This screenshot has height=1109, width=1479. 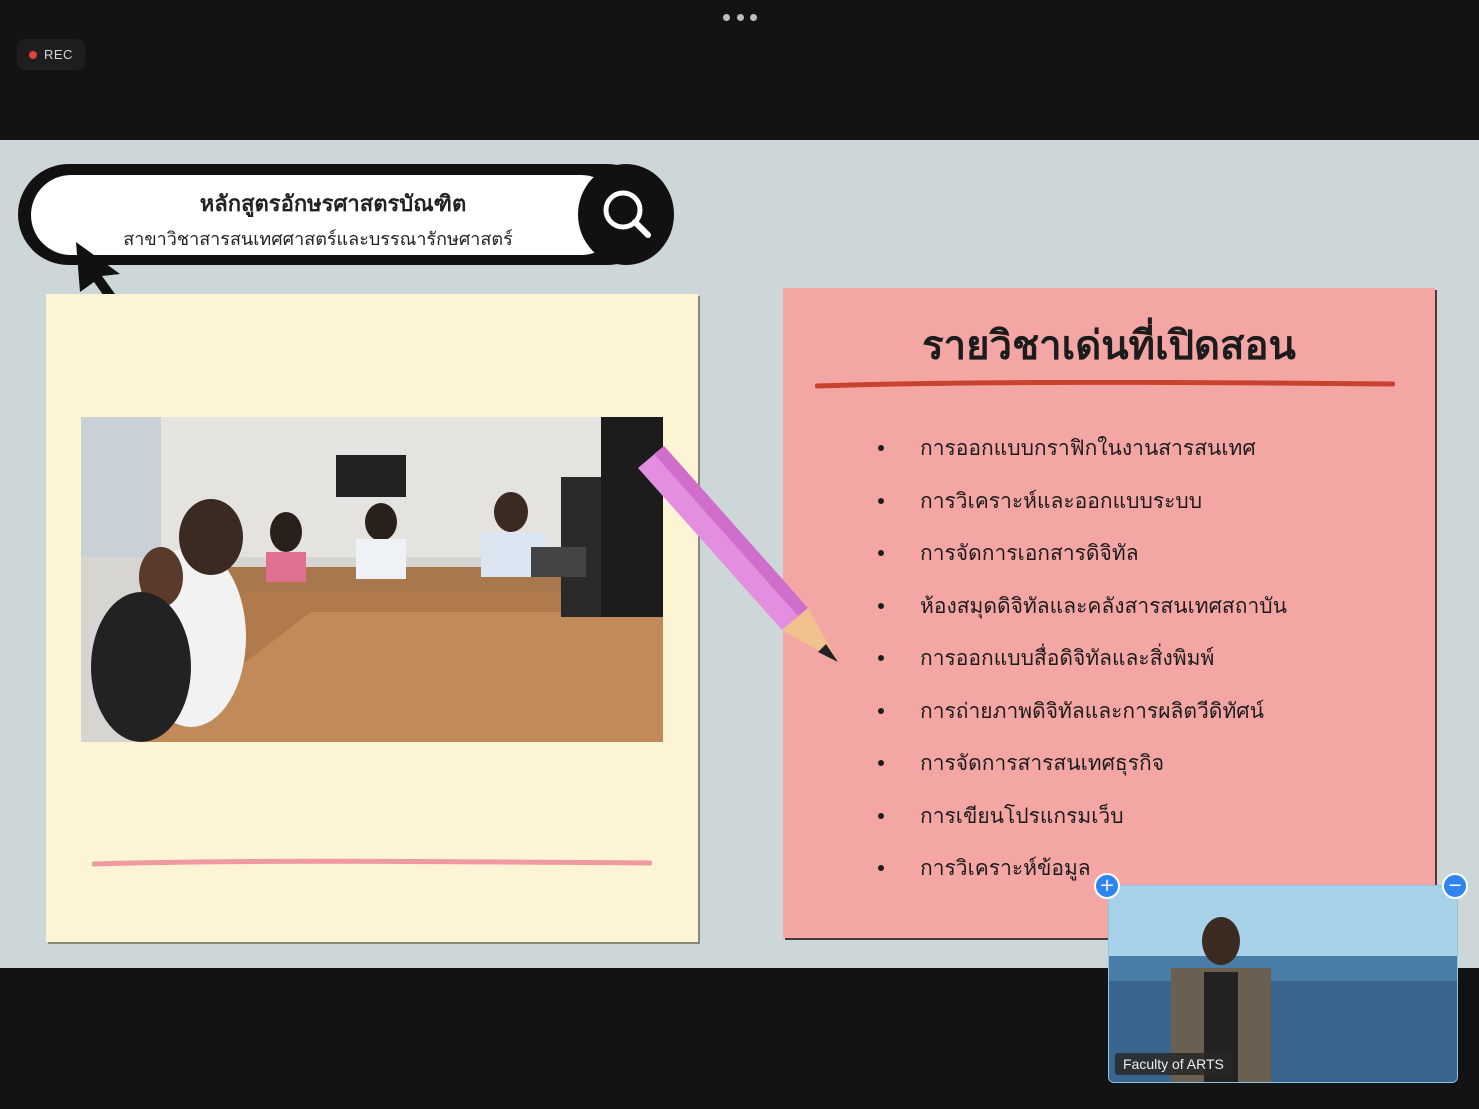 What do you see at coordinates (58, 54) in the screenshot?
I see `rec-label: REC` at bounding box center [58, 54].